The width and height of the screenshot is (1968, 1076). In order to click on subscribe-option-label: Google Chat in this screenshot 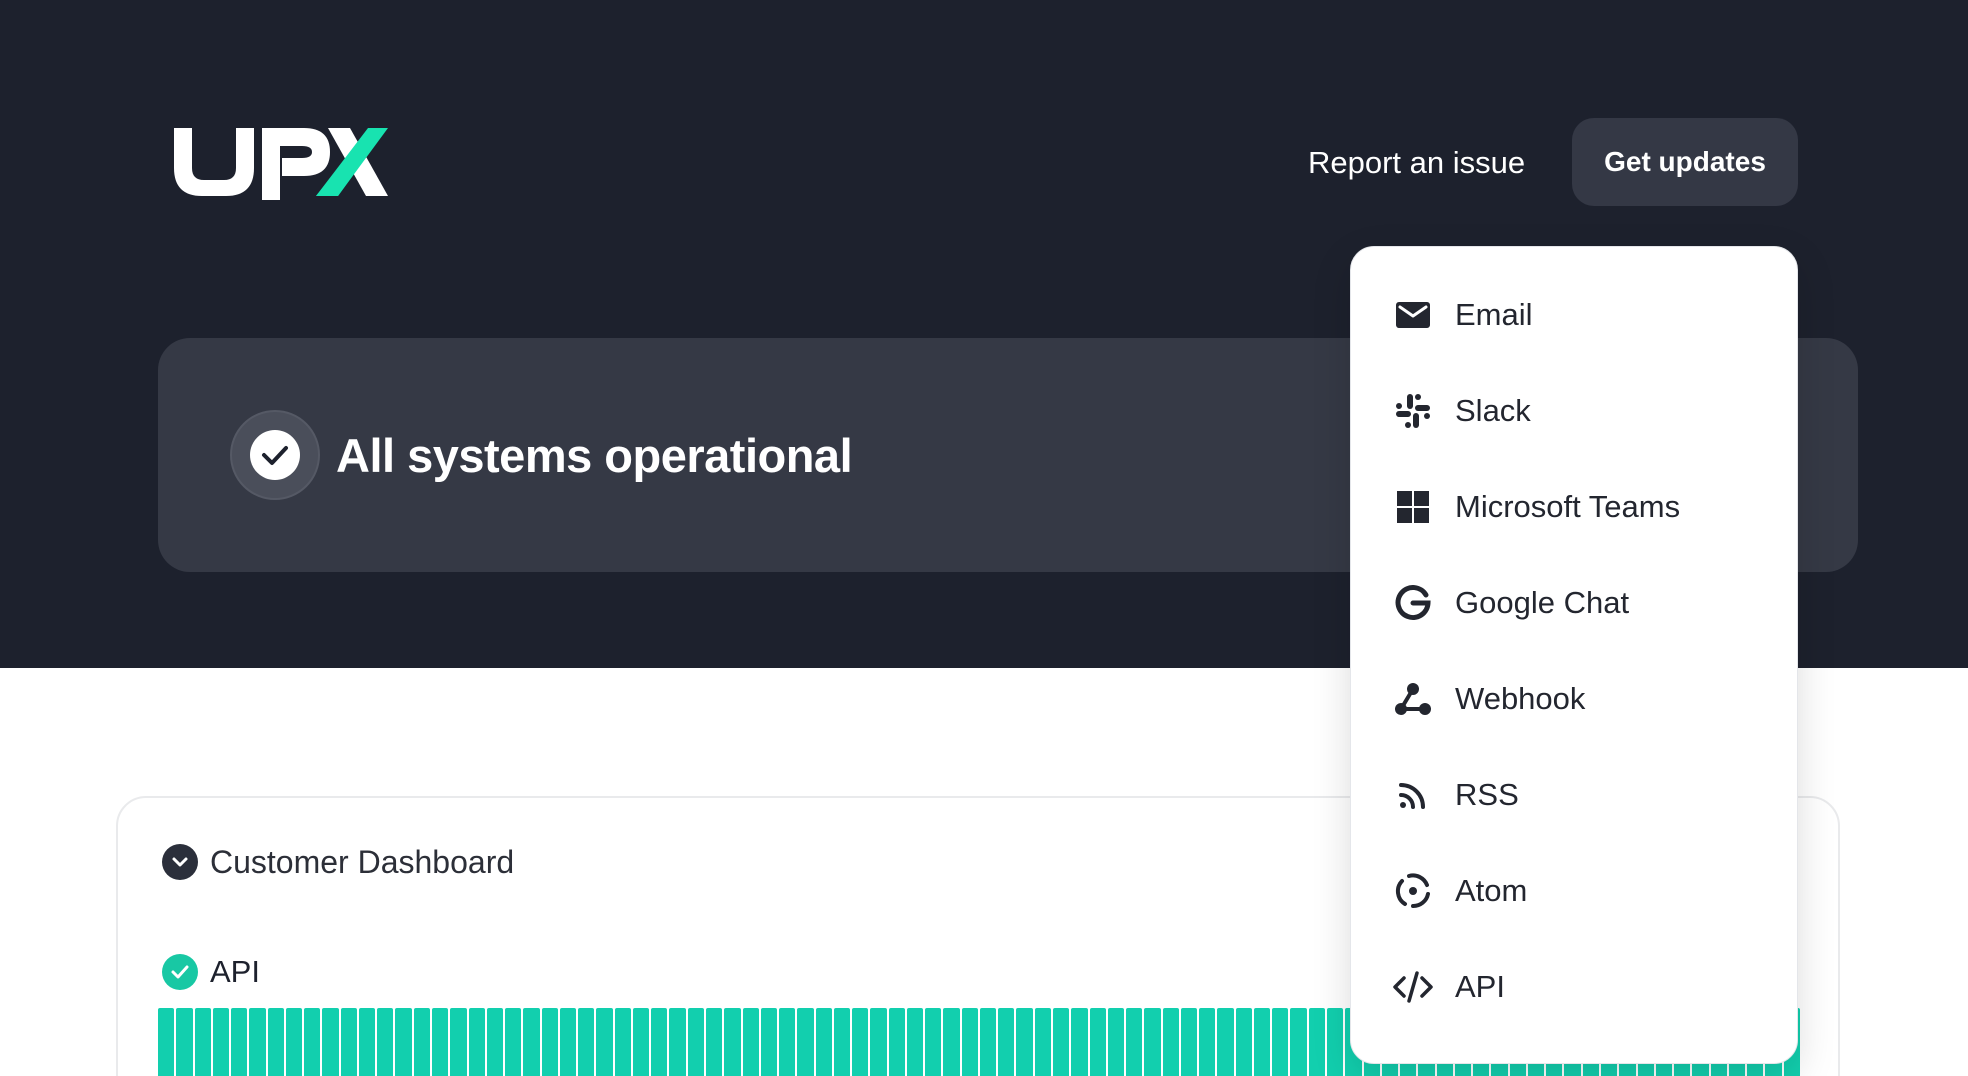, I will do `click(1542, 602)`.